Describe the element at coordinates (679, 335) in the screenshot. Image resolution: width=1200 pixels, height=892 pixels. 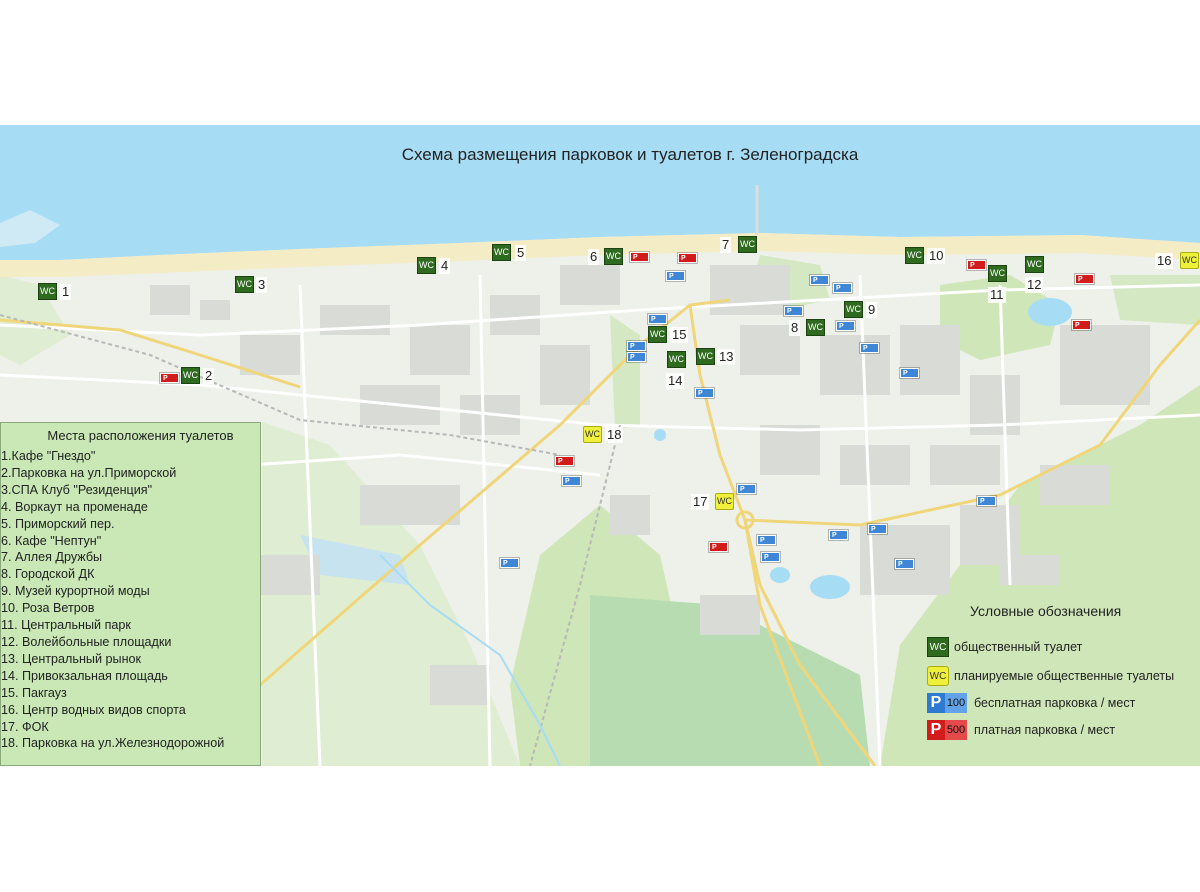
I see `toilet-marker-num: 15` at that location.